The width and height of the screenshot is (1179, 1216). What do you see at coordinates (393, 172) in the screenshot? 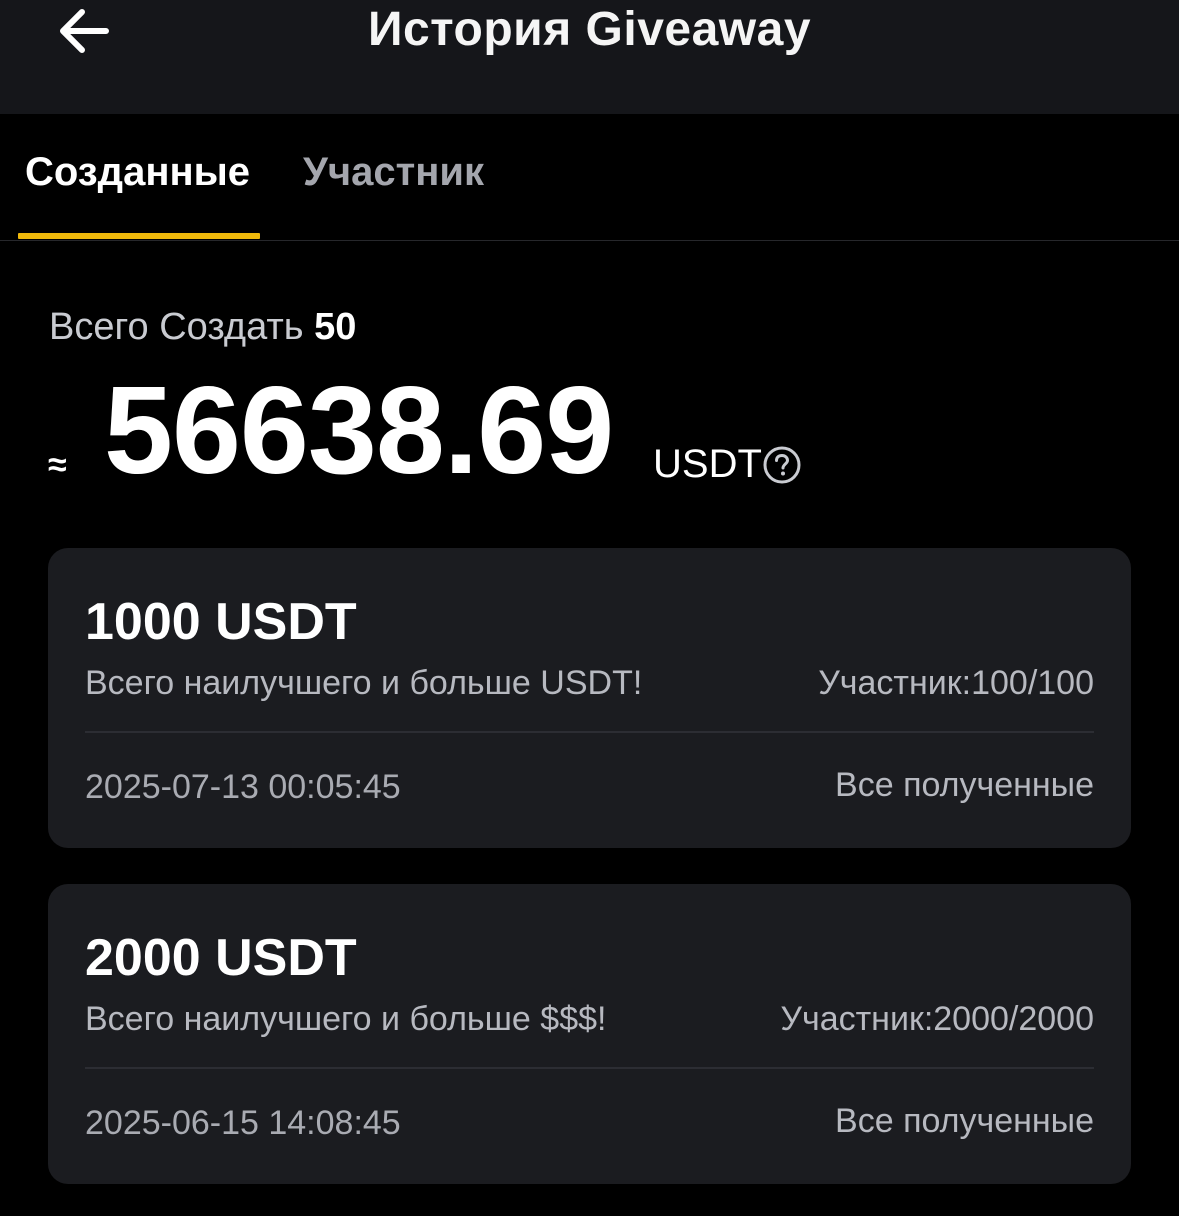
I see `tab-participant: Участник` at bounding box center [393, 172].